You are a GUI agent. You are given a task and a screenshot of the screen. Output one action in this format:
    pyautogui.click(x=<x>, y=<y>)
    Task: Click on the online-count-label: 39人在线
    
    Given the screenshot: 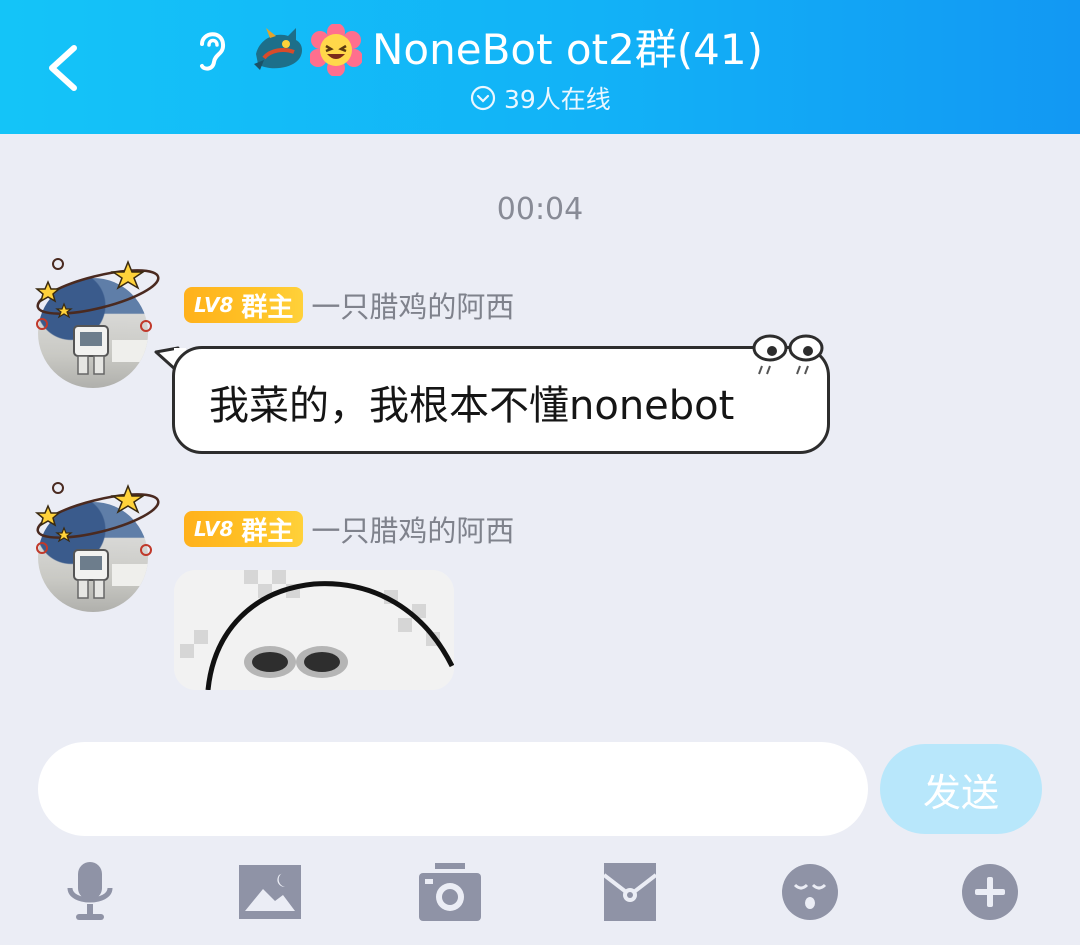 What is the action you would take?
    pyautogui.click(x=557, y=99)
    